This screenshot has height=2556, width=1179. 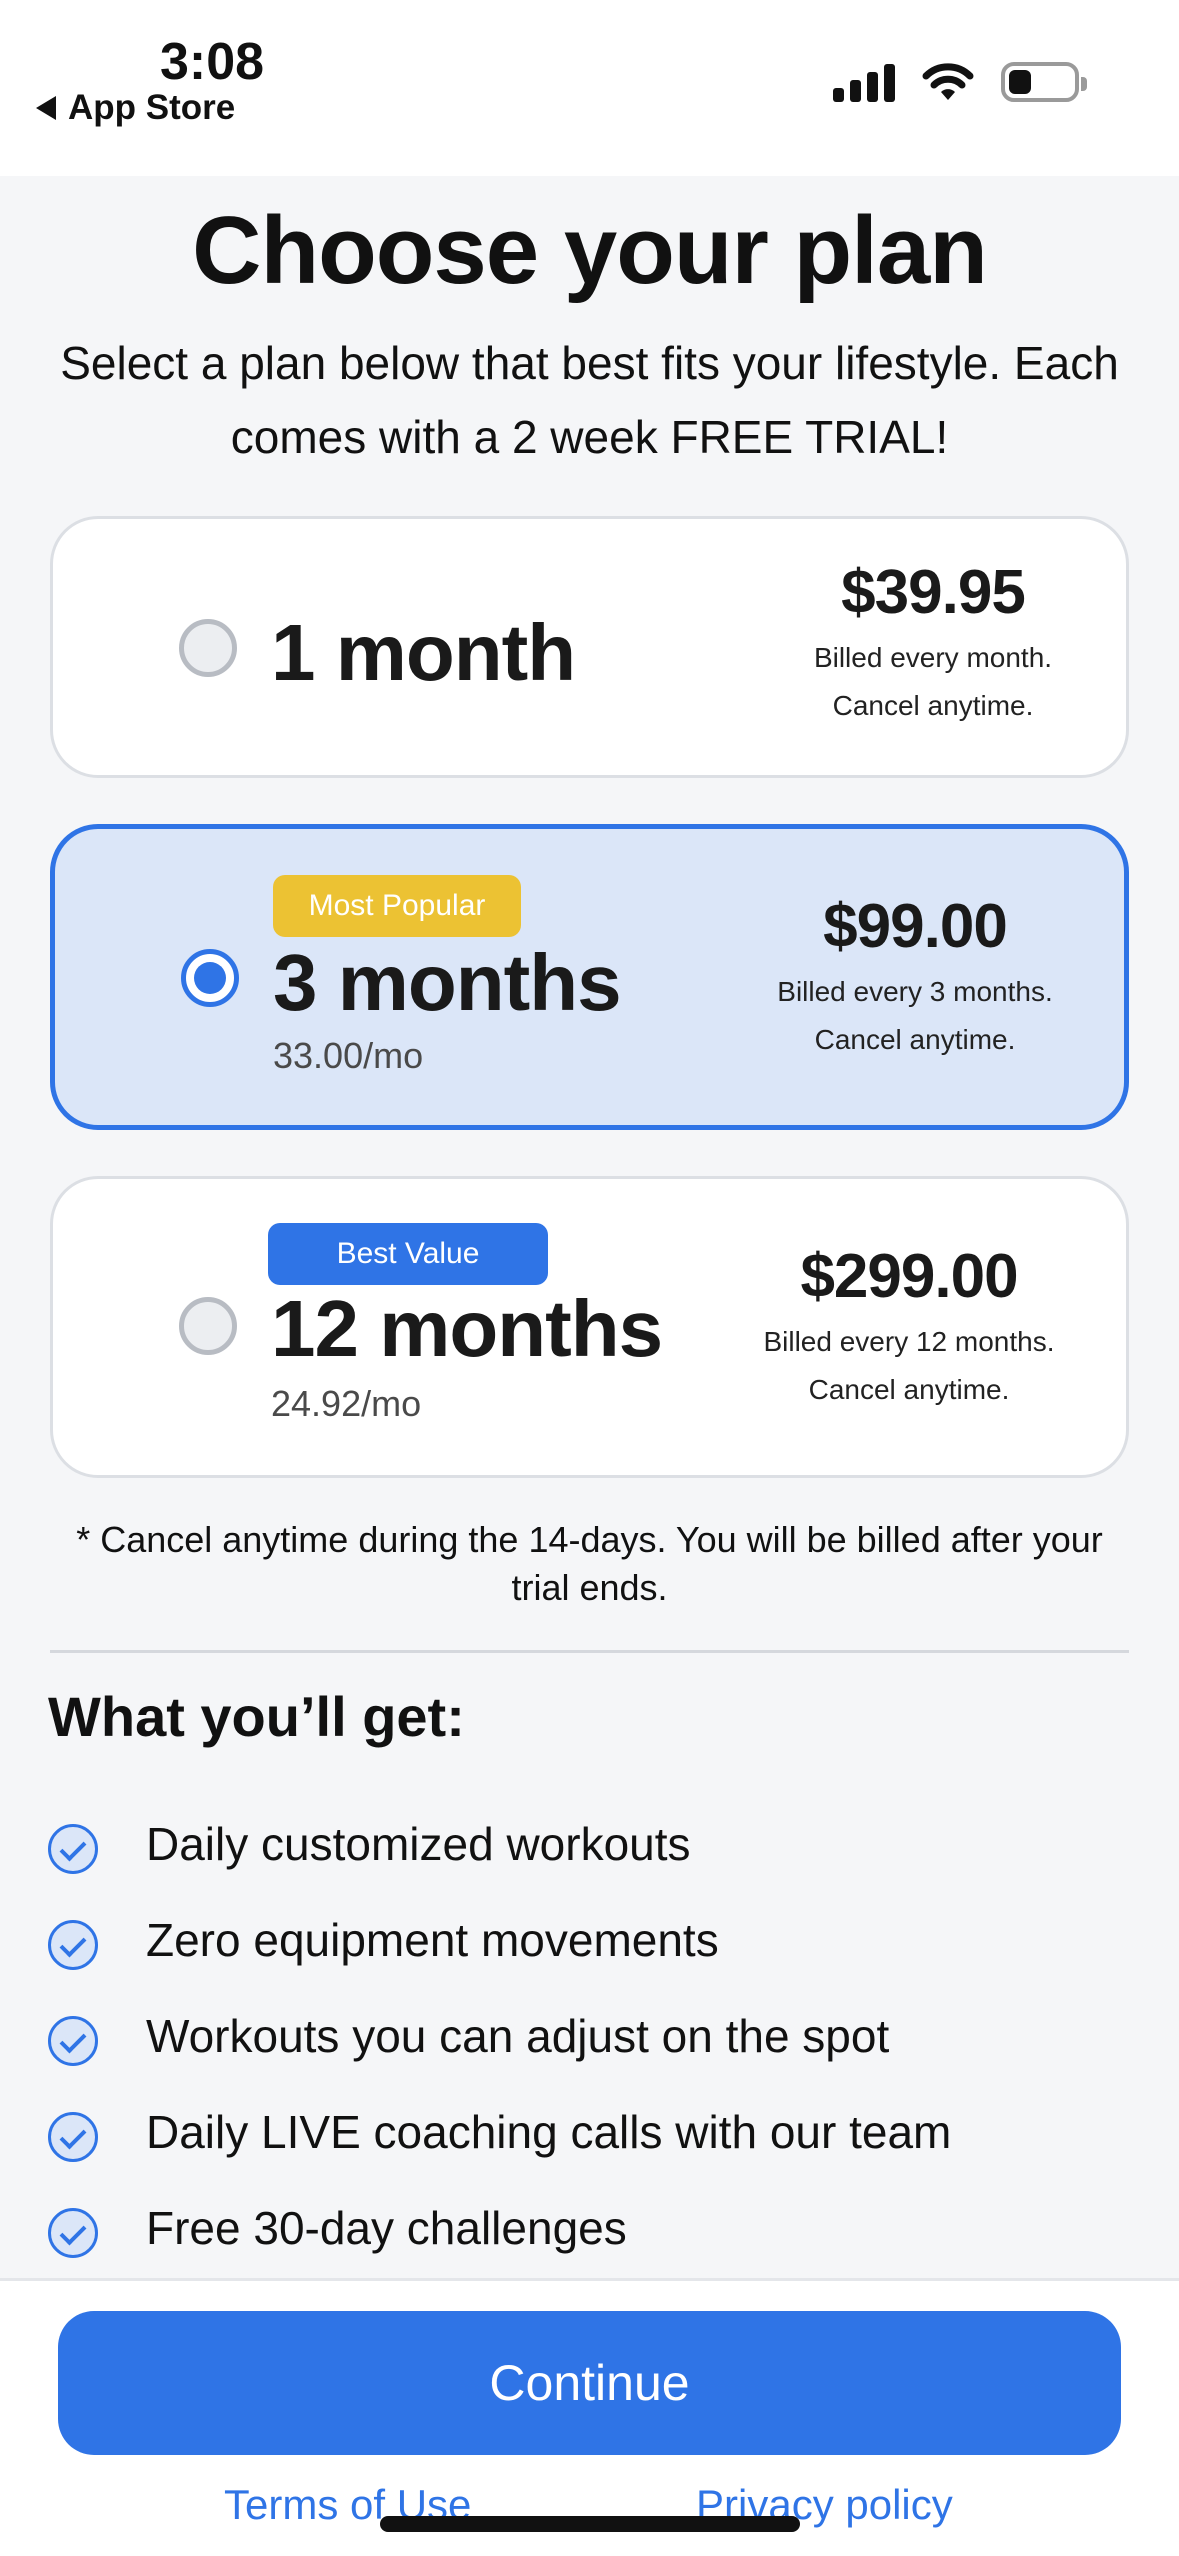 What do you see at coordinates (948, 81) in the screenshot?
I see `wifi-icon` at bounding box center [948, 81].